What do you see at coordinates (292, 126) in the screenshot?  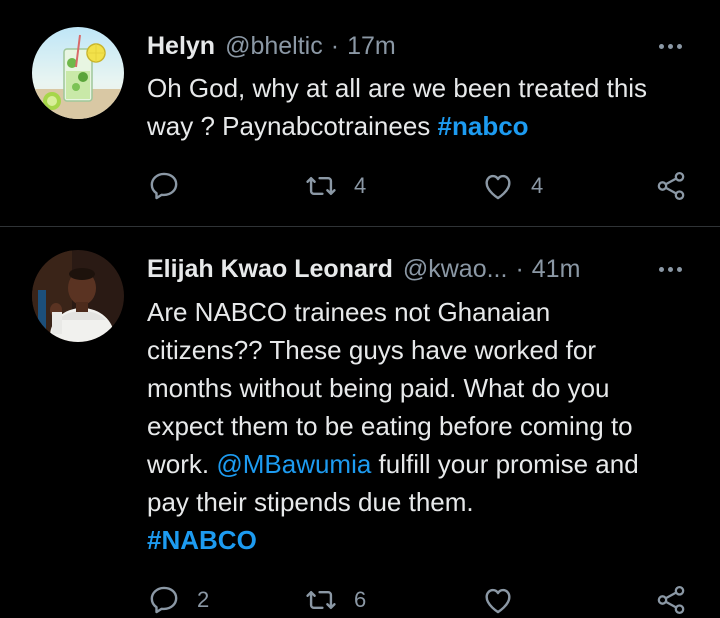 I see `tweet-text-segment: way ? Paynabcotrainees` at bounding box center [292, 126].